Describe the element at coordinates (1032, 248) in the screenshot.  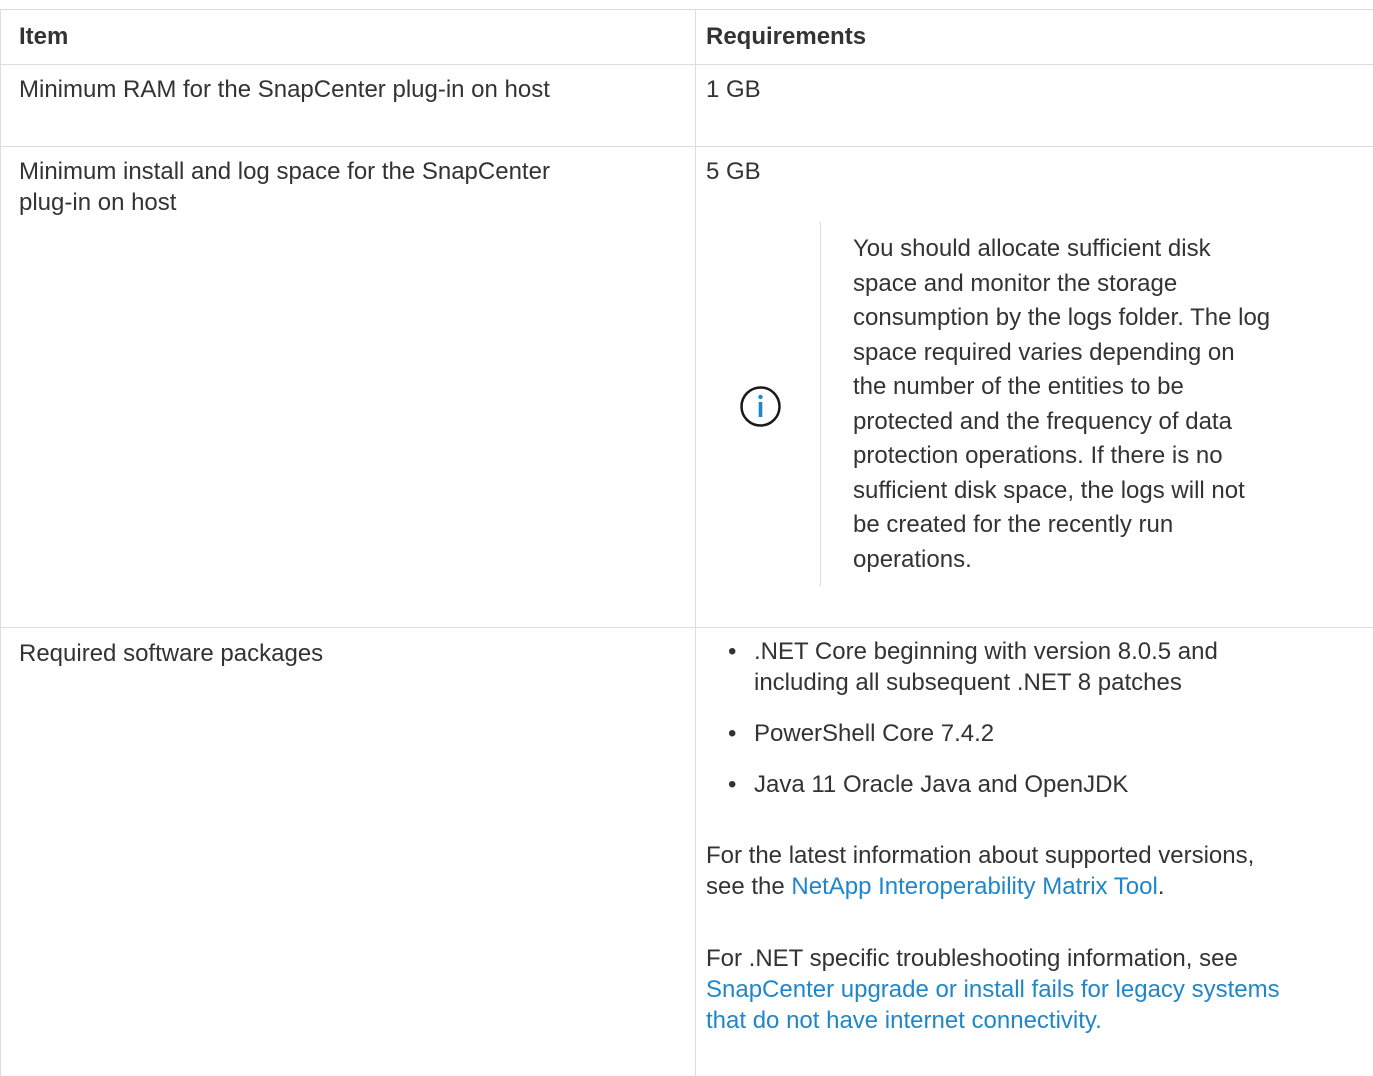
I see `note-line: You should allocate sufficient disk` at that location.